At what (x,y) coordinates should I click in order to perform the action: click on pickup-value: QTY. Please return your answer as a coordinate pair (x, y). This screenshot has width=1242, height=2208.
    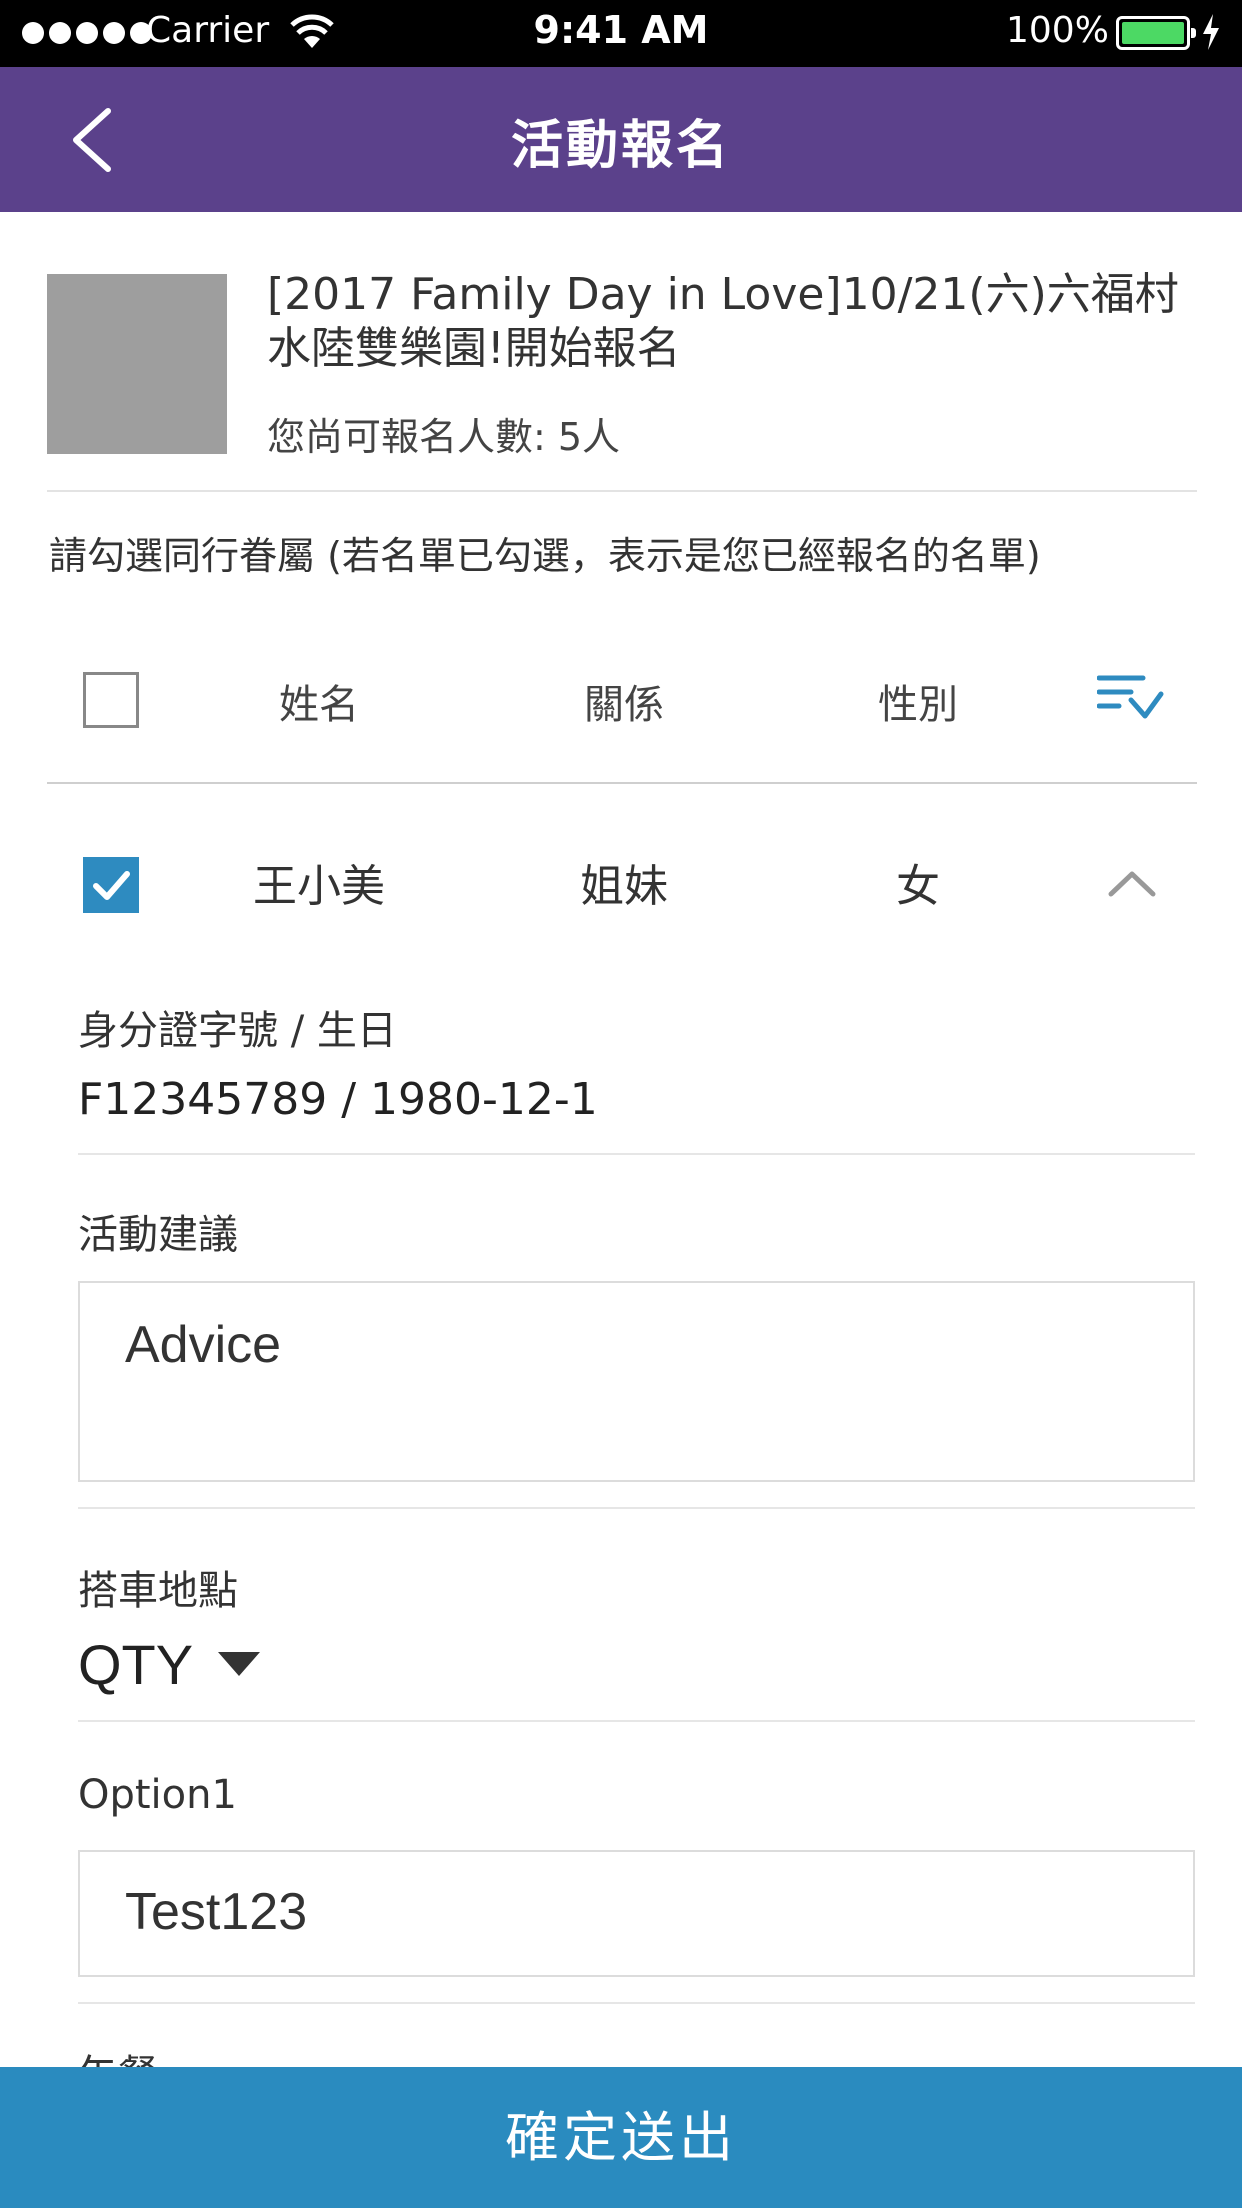
    Looking at the image, I should click on (136, 1664).